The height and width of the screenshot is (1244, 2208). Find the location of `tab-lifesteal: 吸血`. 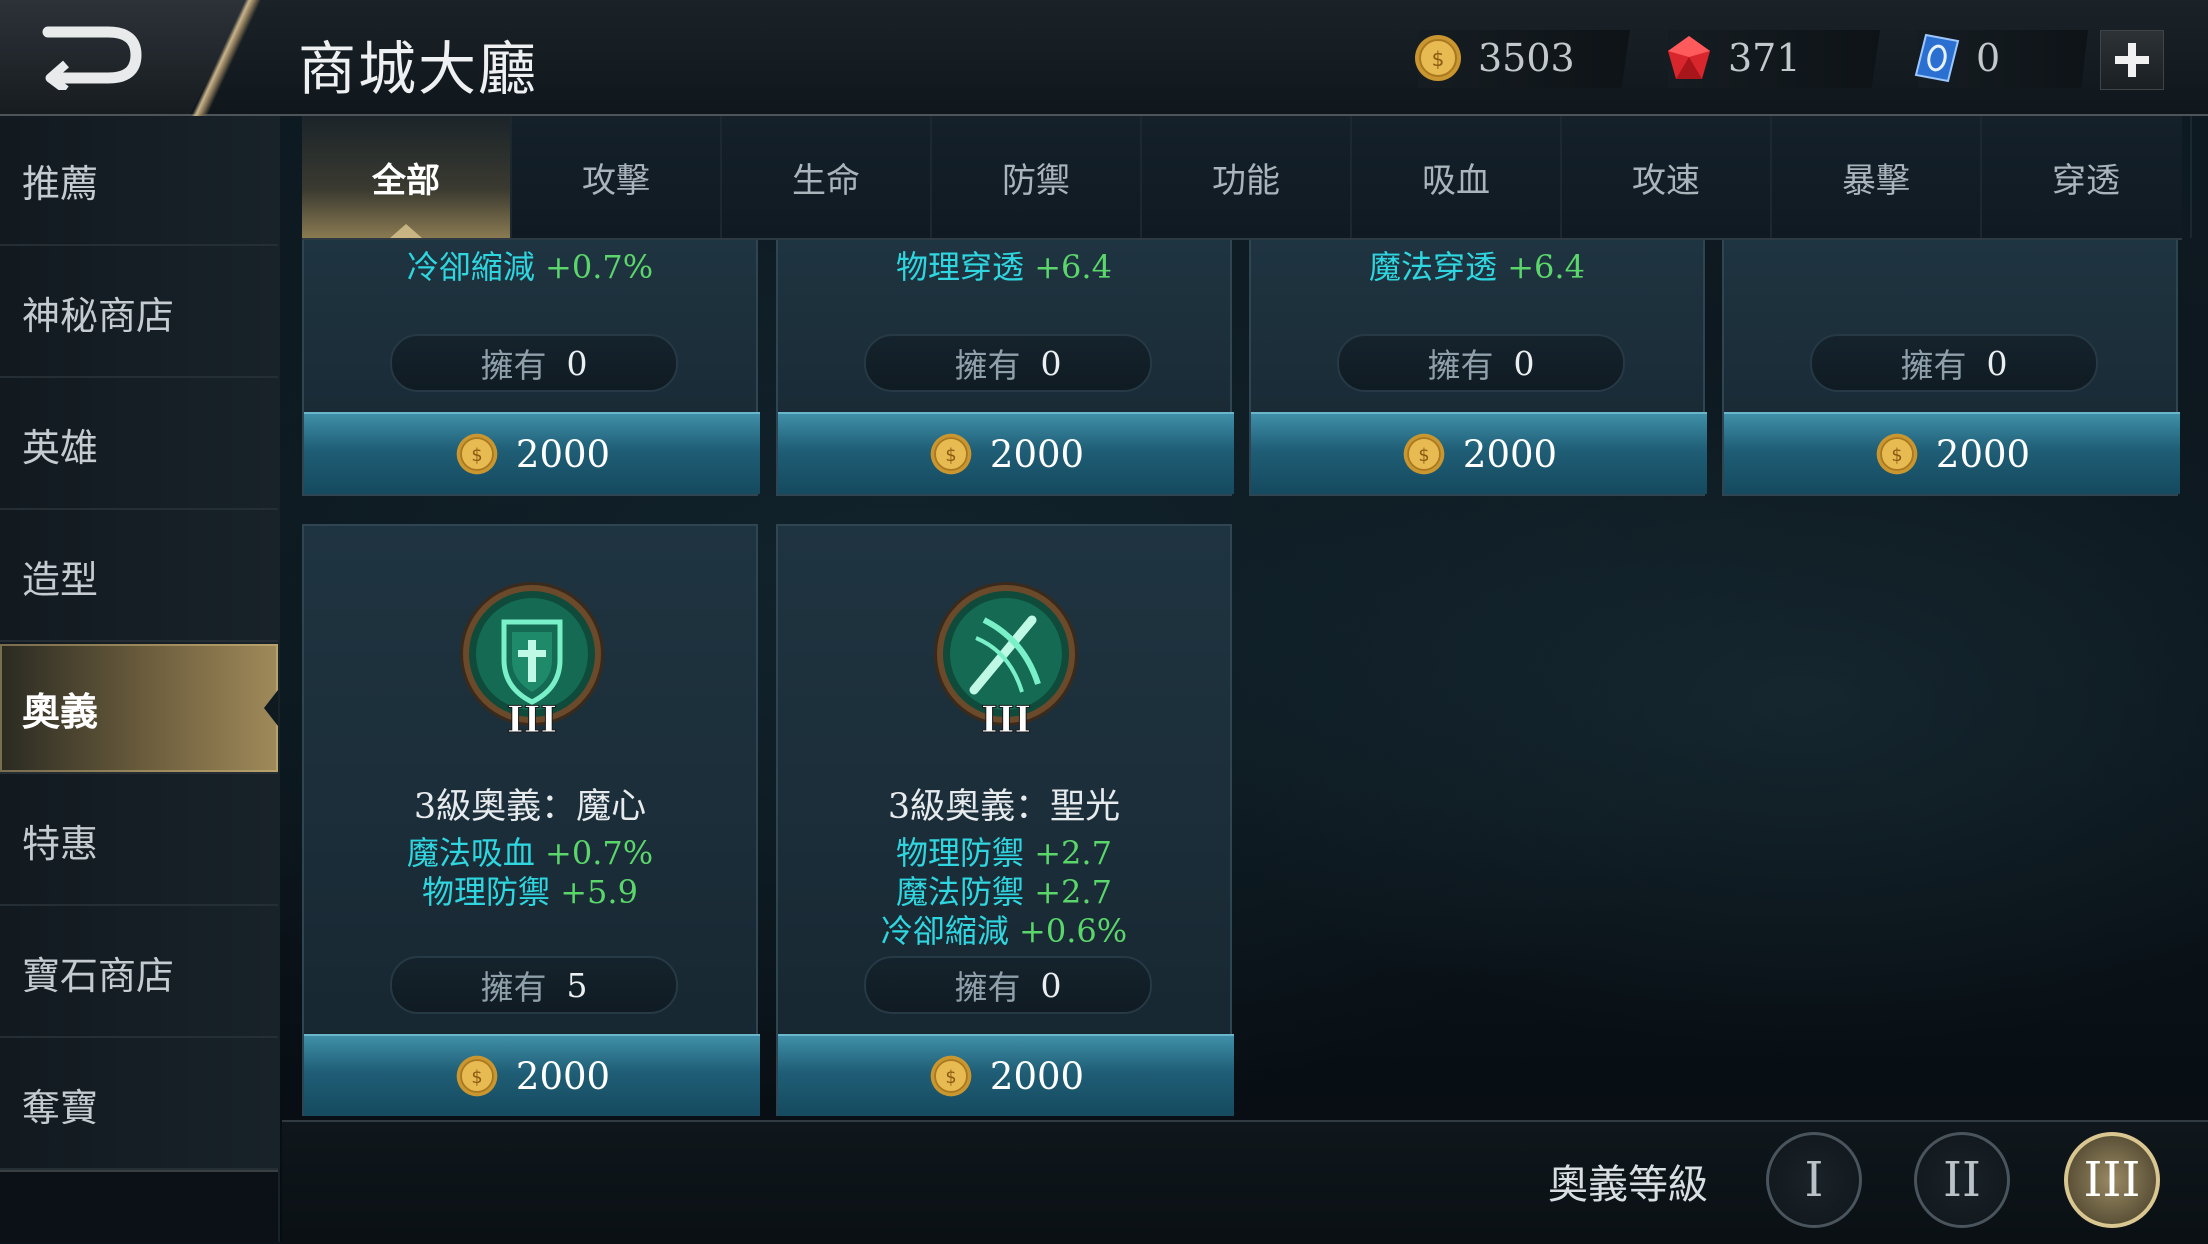

tab-lifesteal: 吸血 is located at coordinates (1457, 177).